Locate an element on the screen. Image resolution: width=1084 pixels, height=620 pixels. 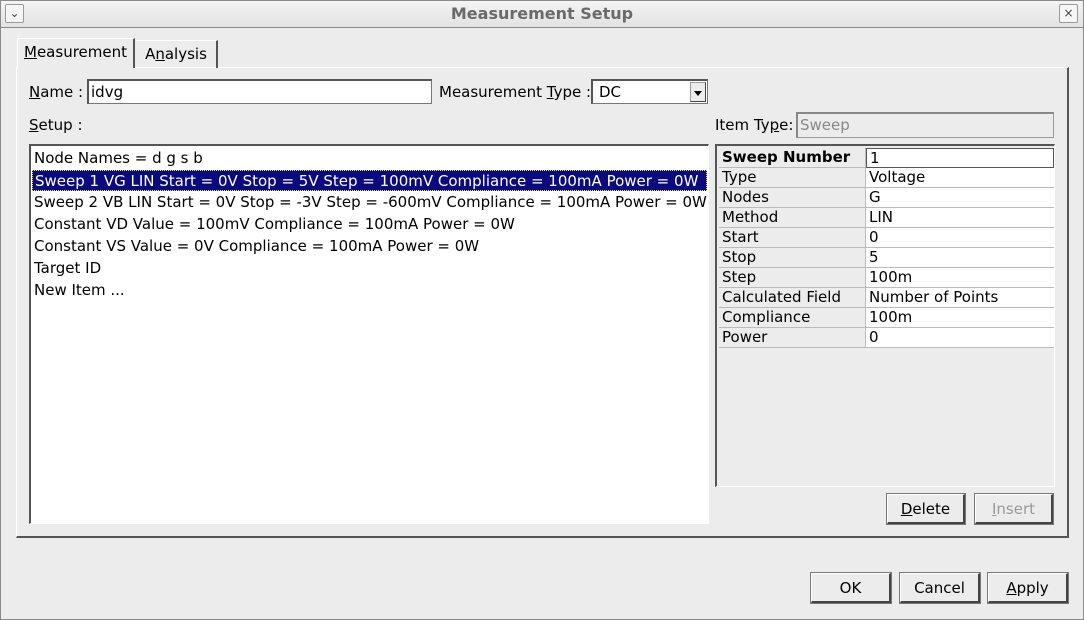
cancel-button: Cancel is located at coordinates (940, 588).